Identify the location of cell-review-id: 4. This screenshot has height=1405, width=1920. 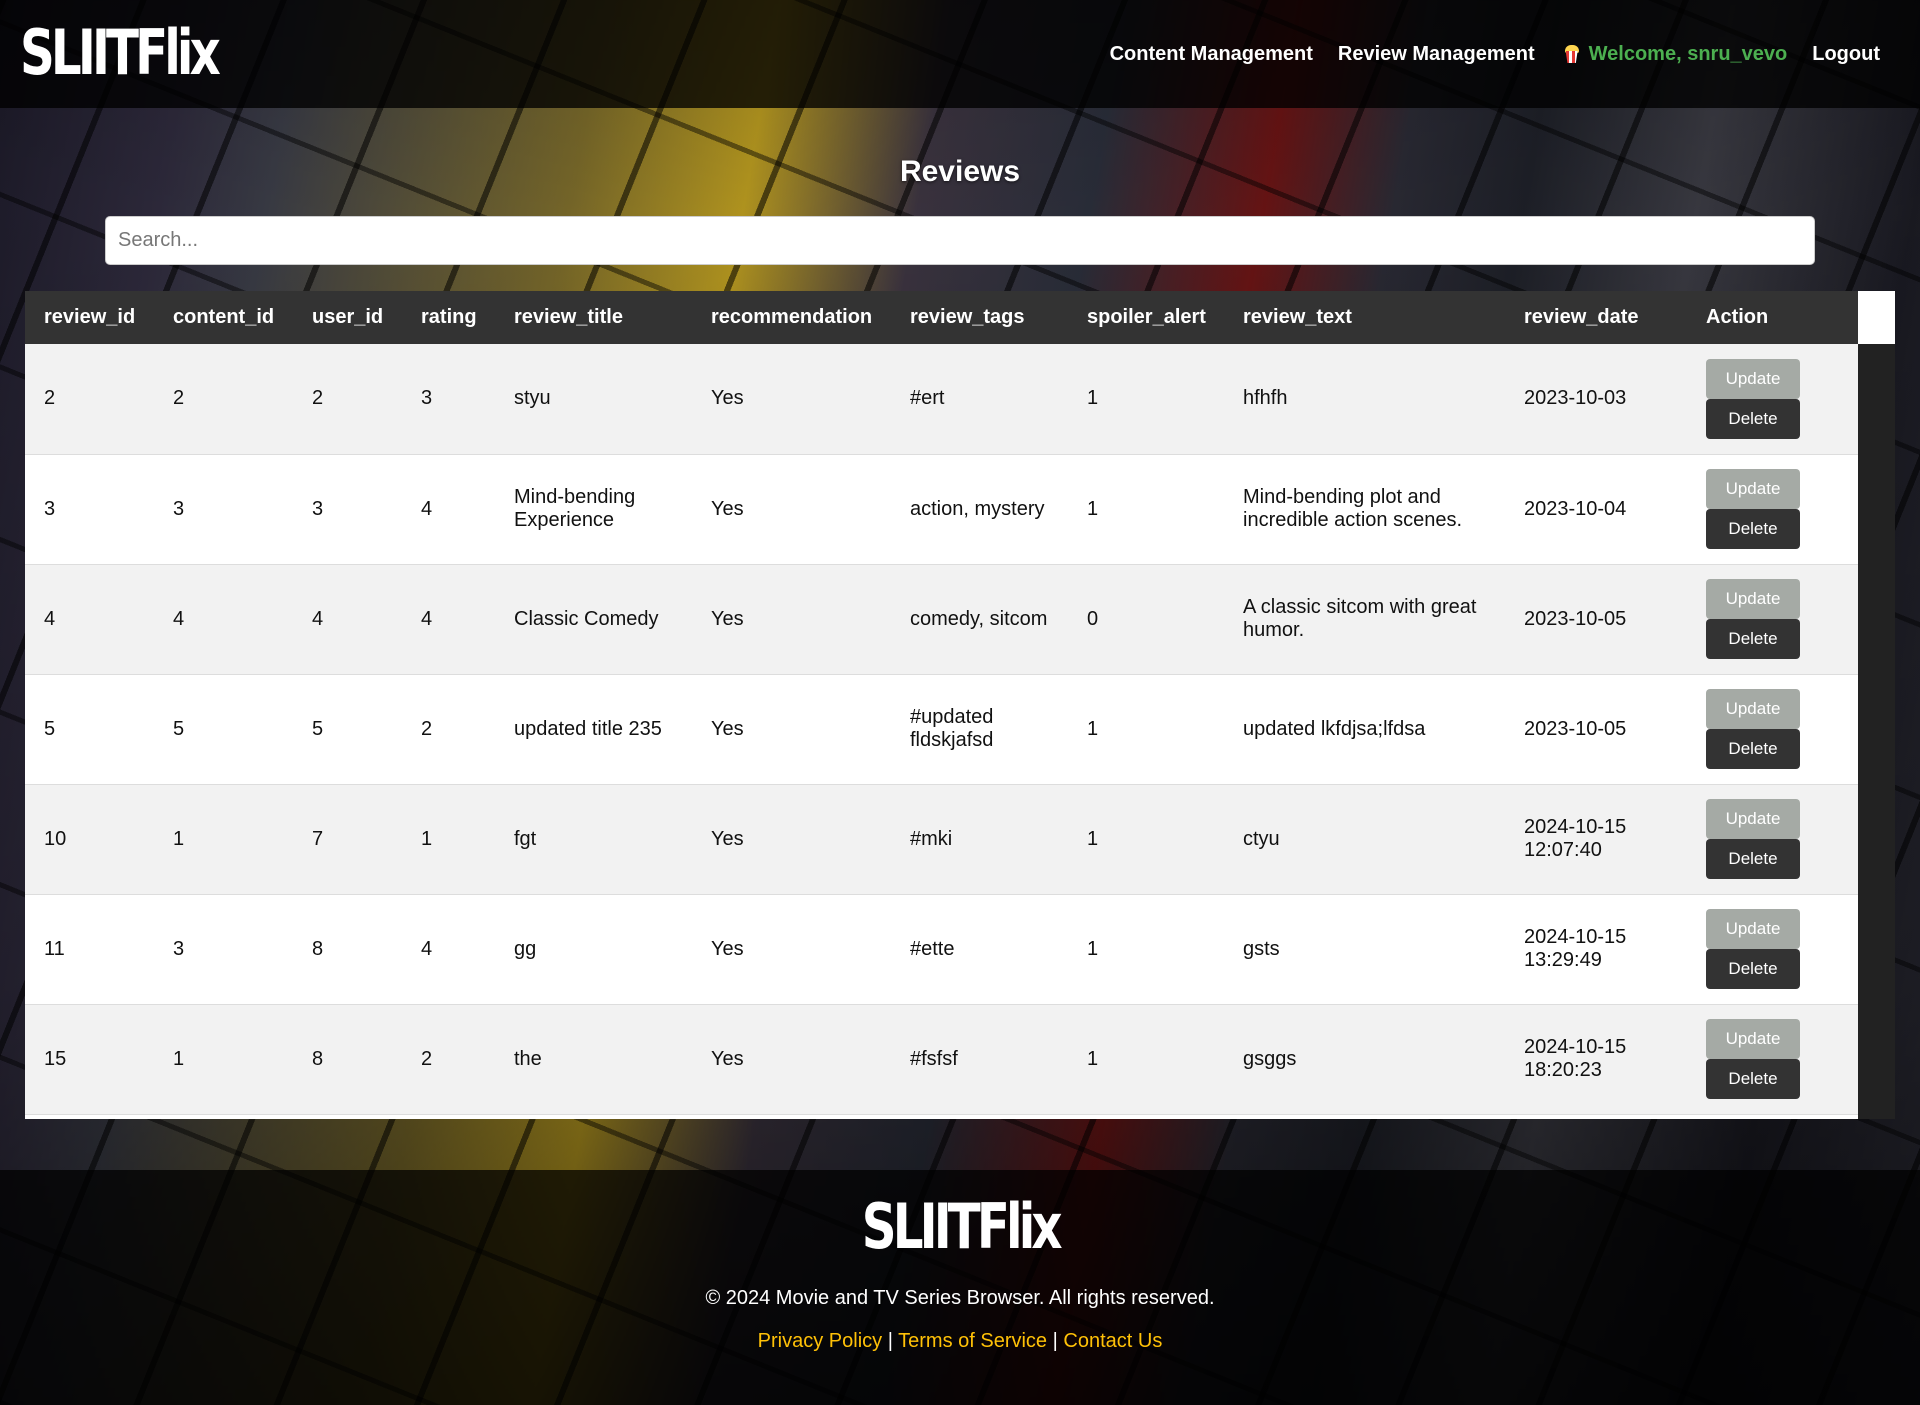
(50, 618).